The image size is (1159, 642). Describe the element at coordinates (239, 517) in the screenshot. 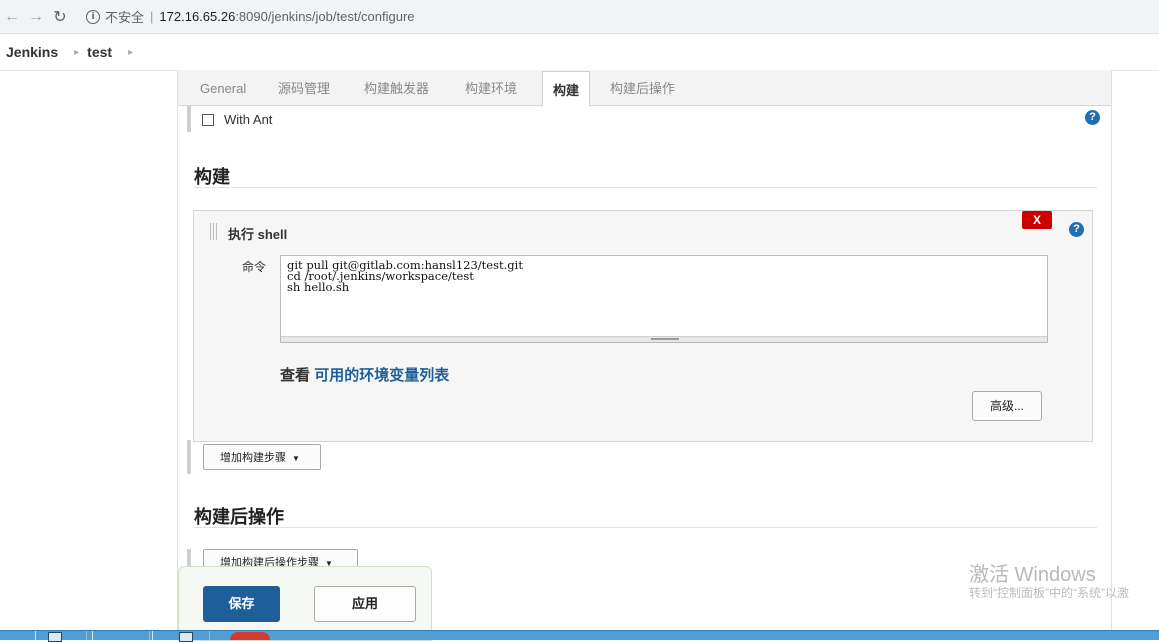

I see `post-build-section-title: 构建后操作` at that location.